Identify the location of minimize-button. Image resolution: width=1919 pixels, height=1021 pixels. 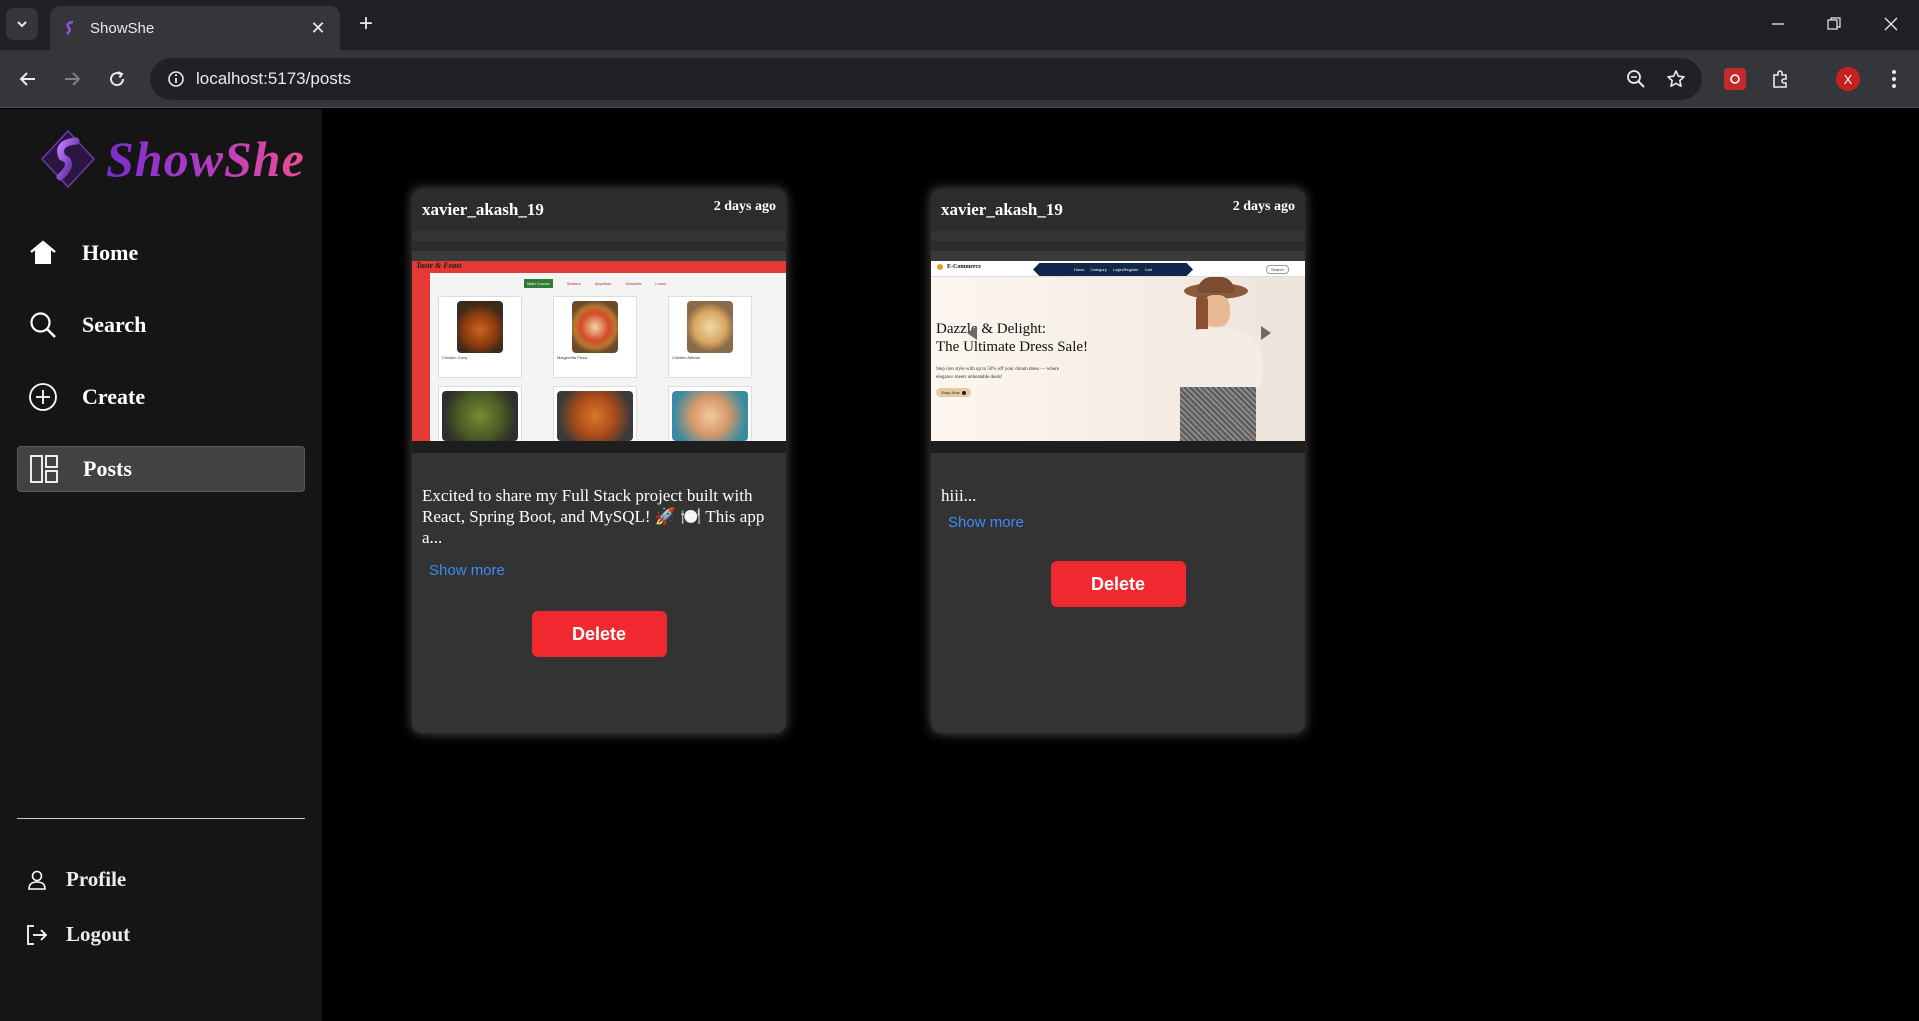
(1778, 24).